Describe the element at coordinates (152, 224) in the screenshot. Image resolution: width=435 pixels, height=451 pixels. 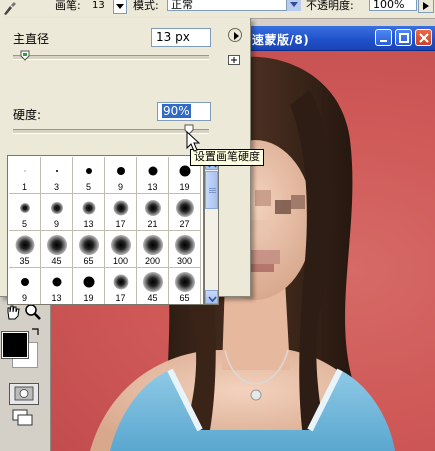
I see `brush-size-label: 21` at that location.